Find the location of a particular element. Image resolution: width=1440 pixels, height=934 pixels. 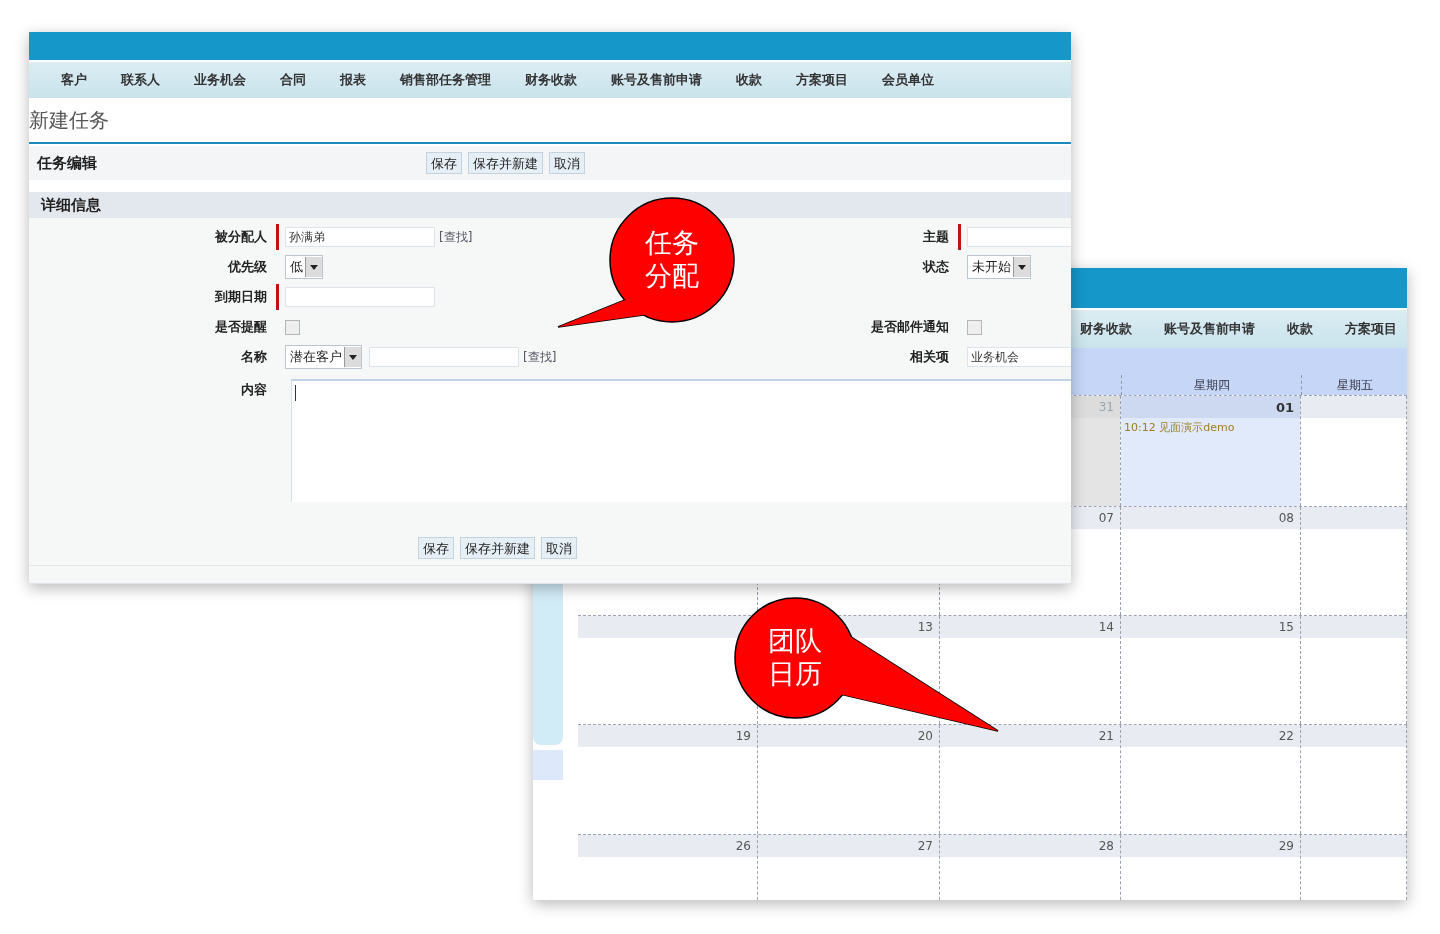

callout-text: 团队日历 is located at coordinates (795, 657).